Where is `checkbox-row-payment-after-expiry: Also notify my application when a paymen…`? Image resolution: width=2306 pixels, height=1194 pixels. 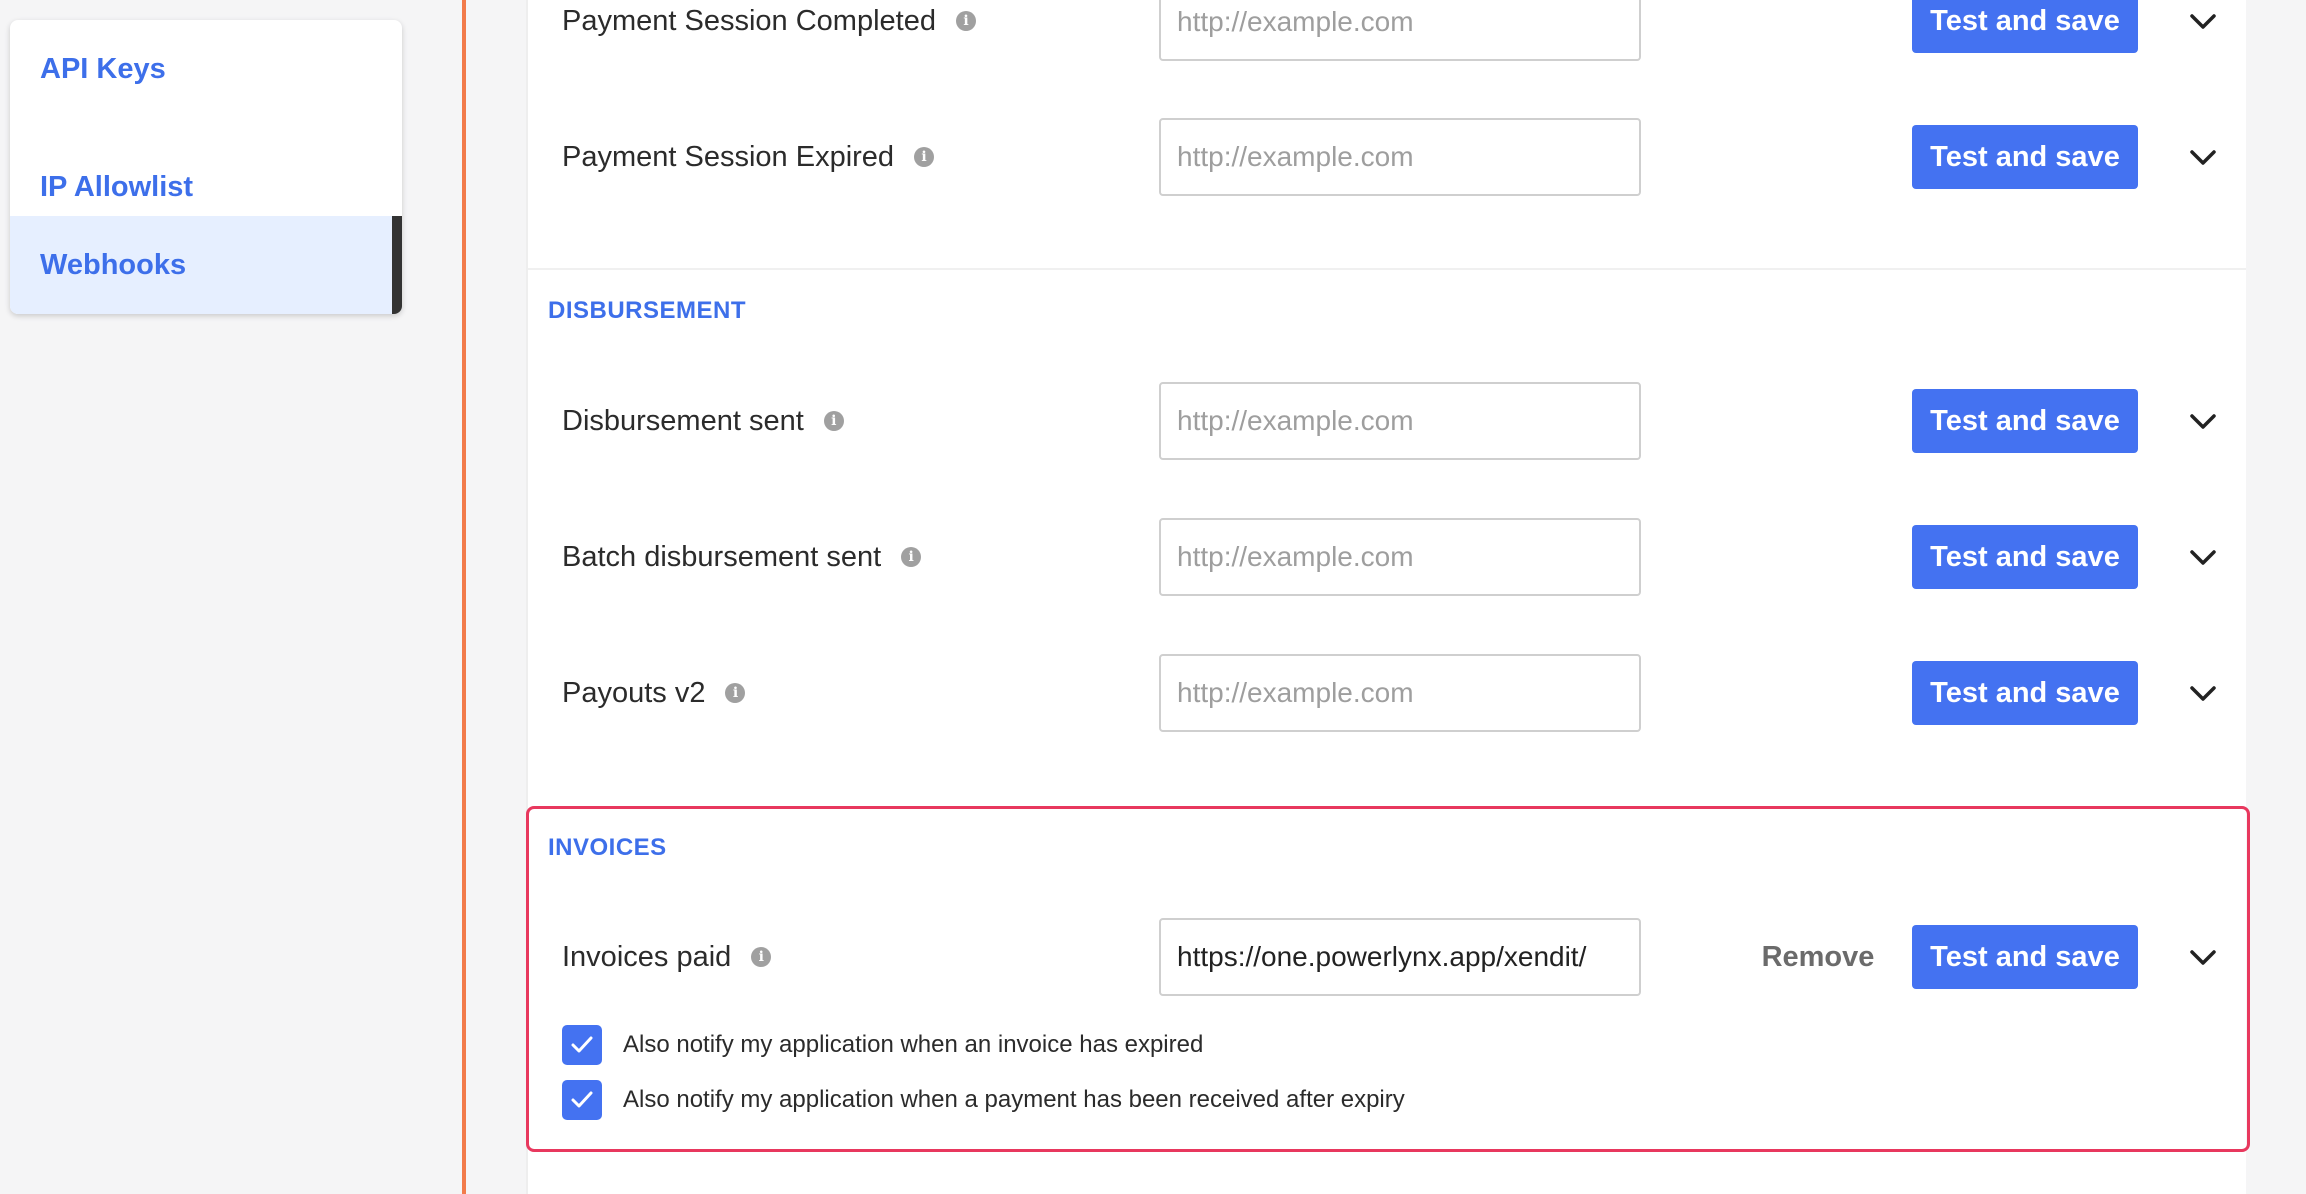
checkbox-row-payment-after-expiry: Also notify my application when a paymen… is located at coordinates (983, 1100).